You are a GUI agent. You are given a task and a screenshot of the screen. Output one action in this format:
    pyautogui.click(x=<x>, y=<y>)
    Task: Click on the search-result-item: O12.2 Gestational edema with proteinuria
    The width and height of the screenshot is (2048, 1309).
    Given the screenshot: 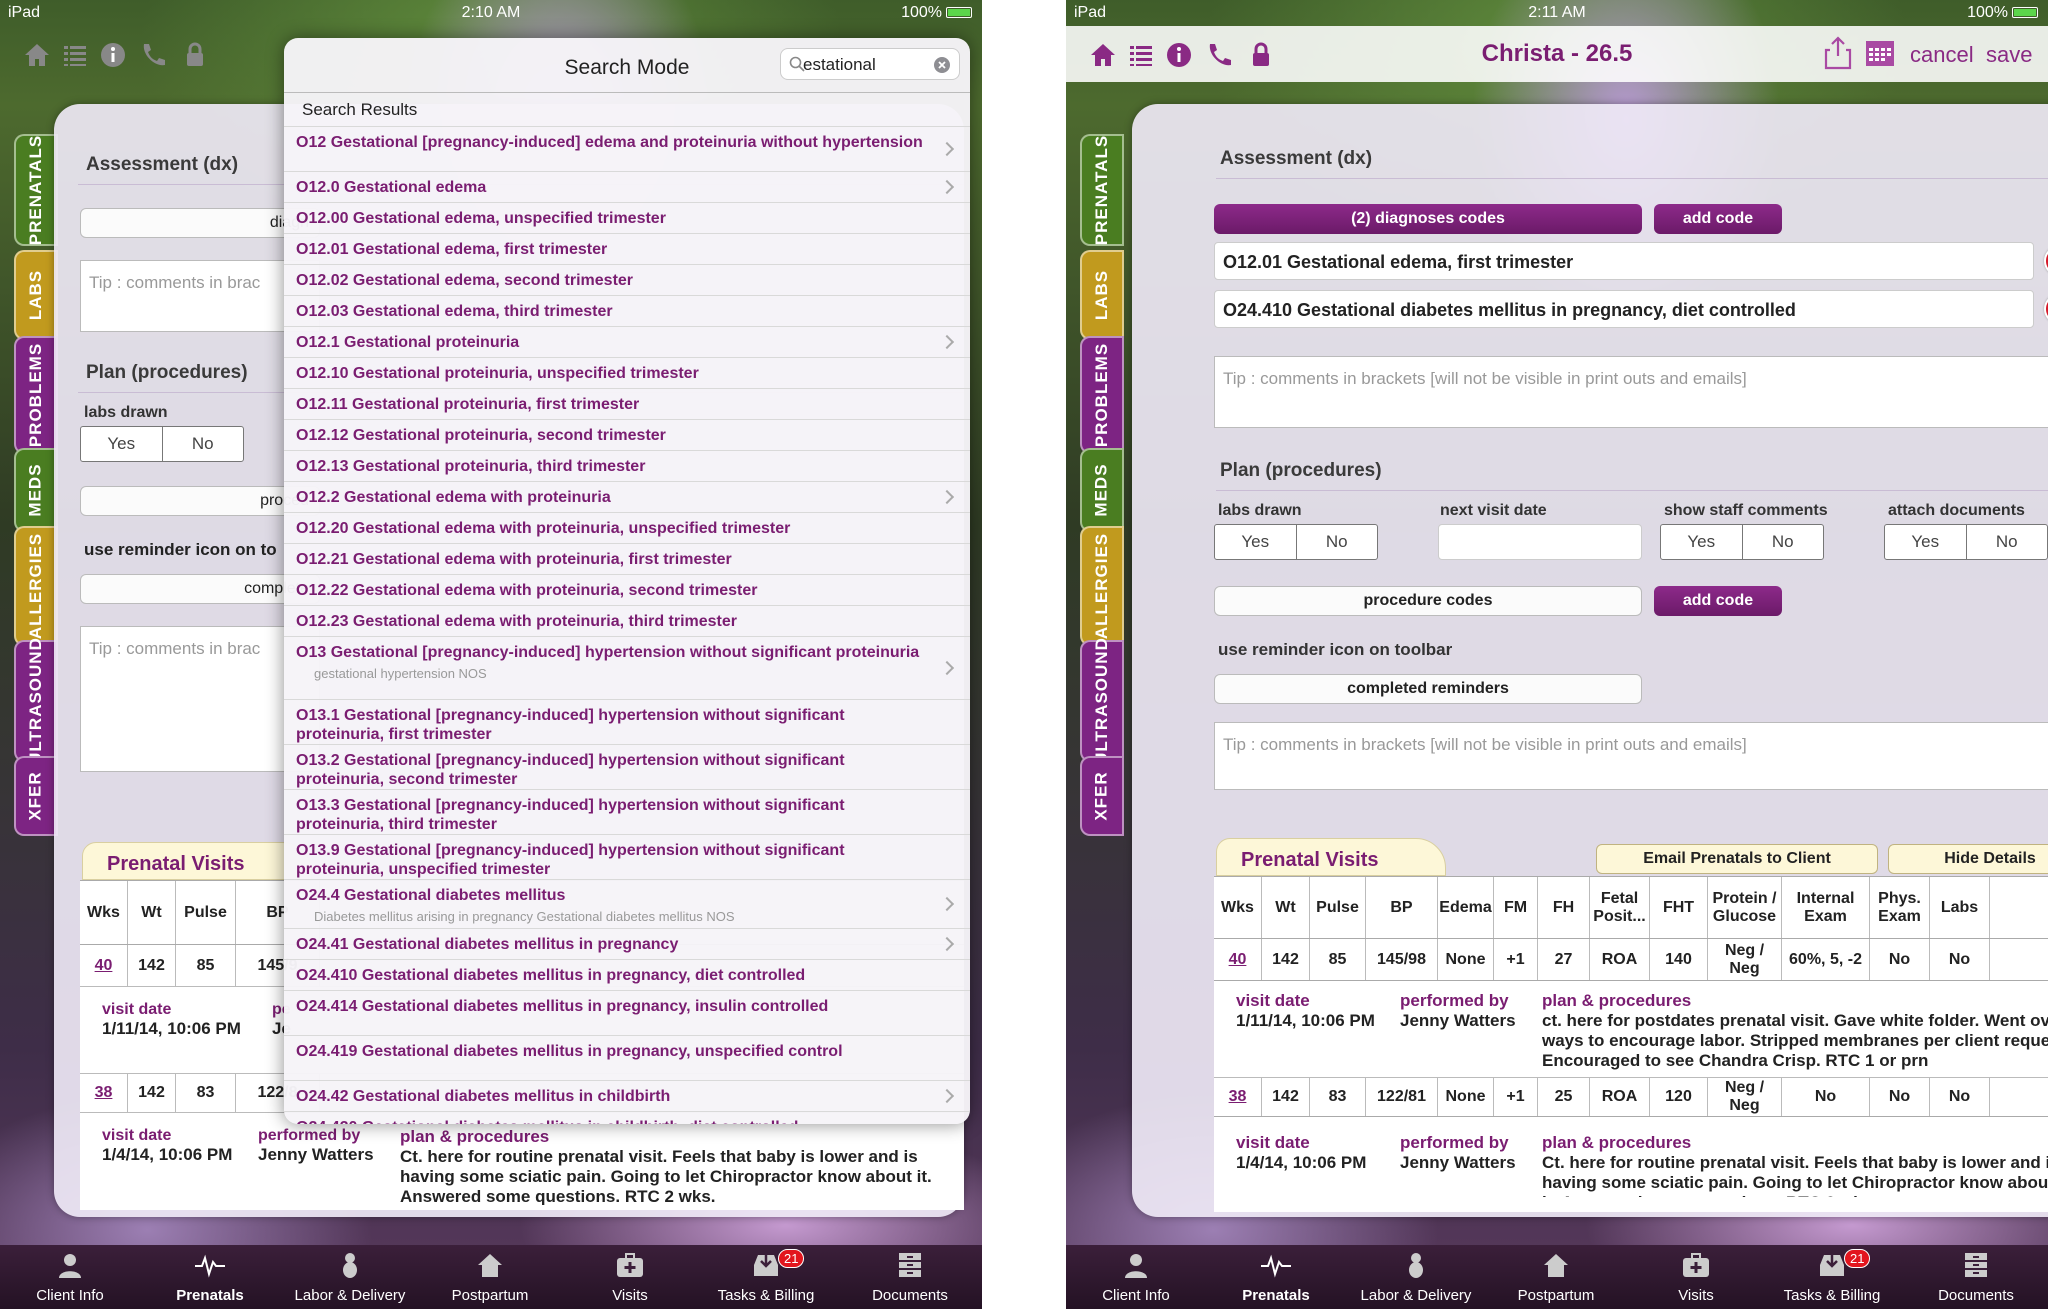 What is the action you would take?
    pyautogui.click(x=627, y=496)
    